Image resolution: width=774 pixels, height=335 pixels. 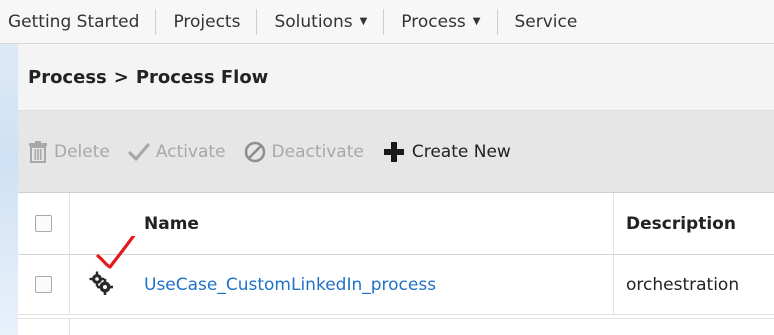 I want to click on header-check-cell, so click(x=44, y=223).